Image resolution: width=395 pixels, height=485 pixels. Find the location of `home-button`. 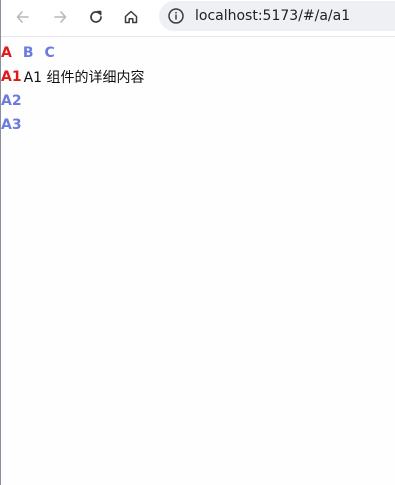

home-button is located at coordinates (131, 17).